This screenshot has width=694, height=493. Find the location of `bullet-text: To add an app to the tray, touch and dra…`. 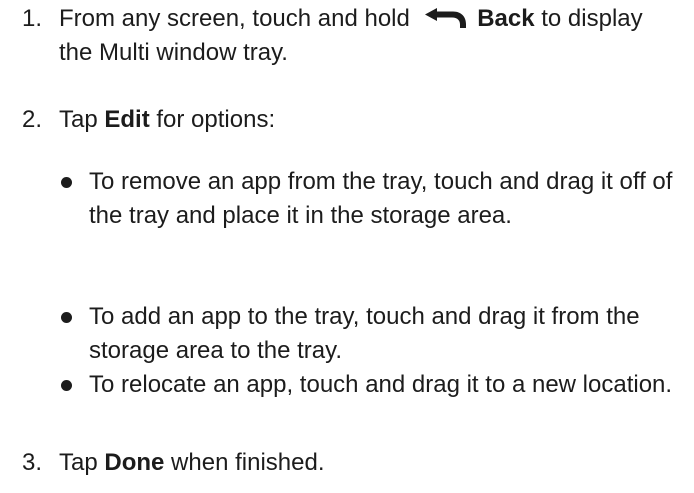

bullet-text: To add an app to the tray, touch and dra… is located at coordinates (364, 333).